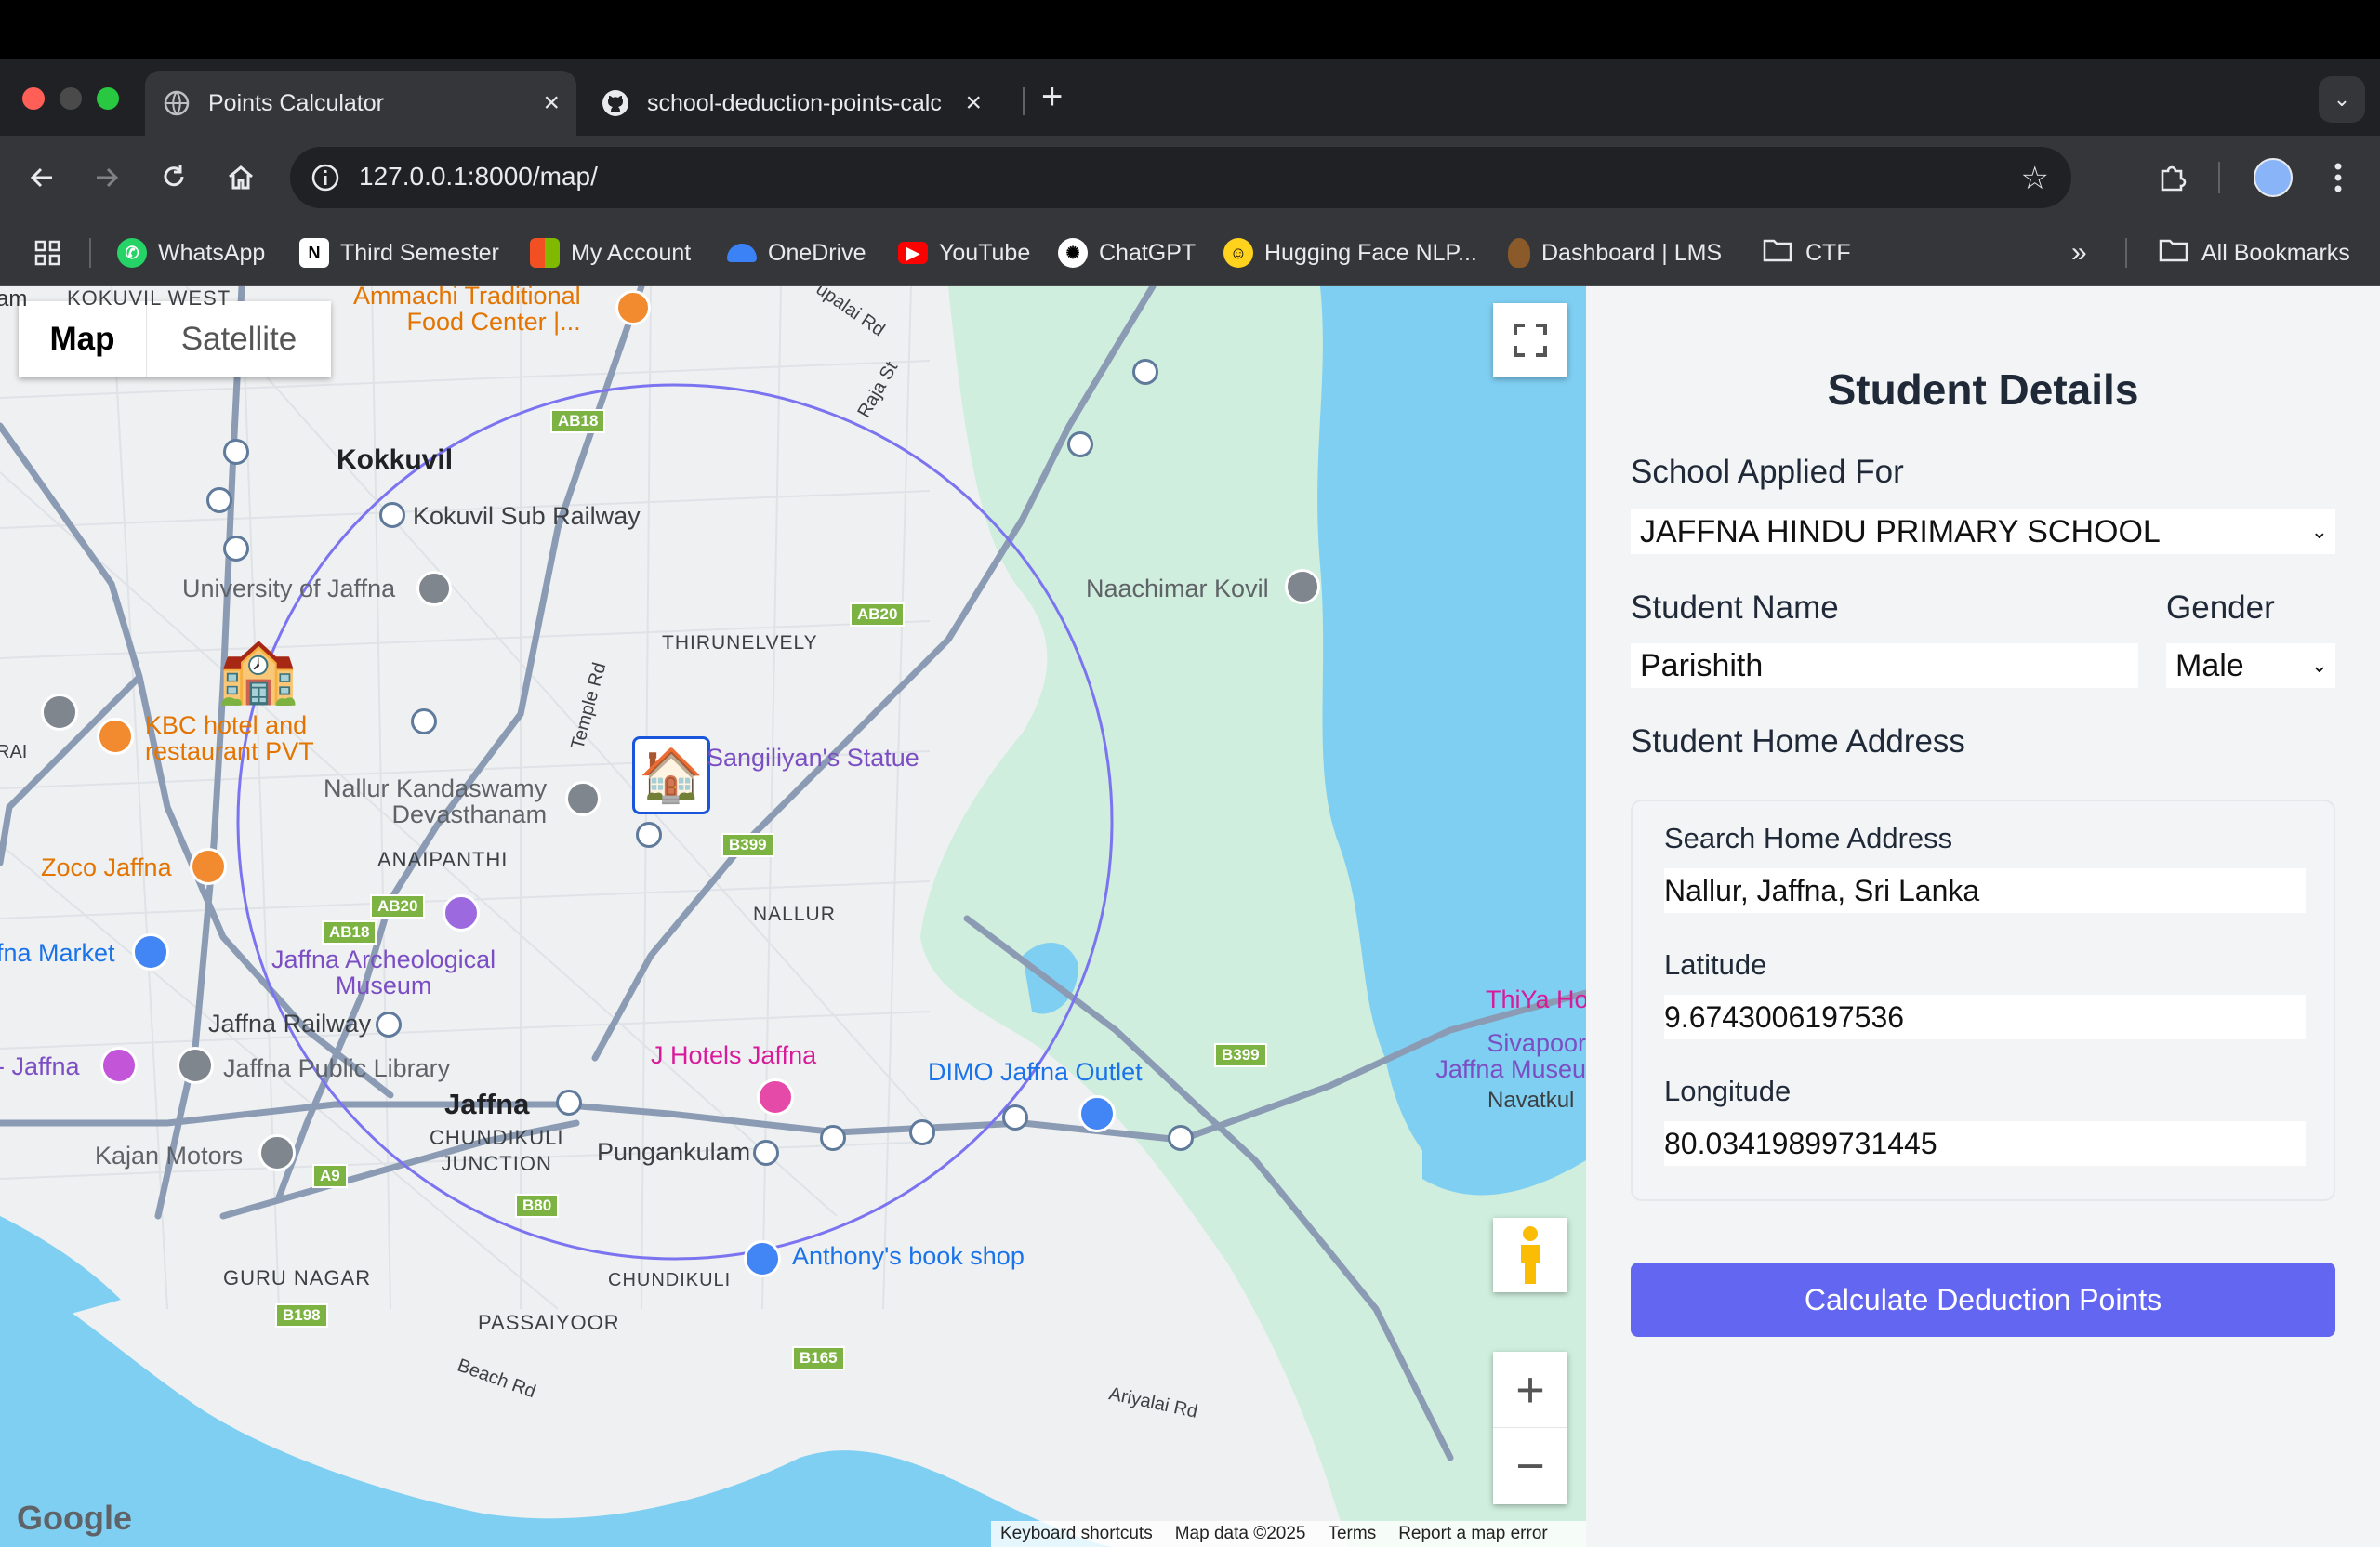  What do you see at coordinates (549, 1322) in the screenshot?
I see `map-label: PASSAIYOOR` at bounding box center [549, 1322].